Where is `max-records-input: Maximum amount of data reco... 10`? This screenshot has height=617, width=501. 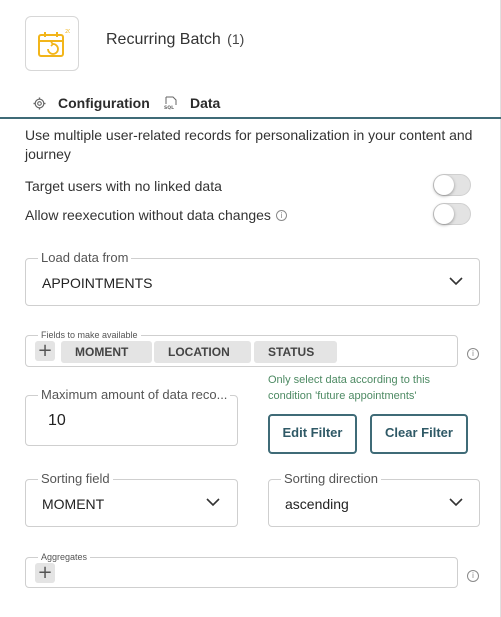
max-records-input: Maximum amount of data reco... 10 is located at coordinates (131, 416).